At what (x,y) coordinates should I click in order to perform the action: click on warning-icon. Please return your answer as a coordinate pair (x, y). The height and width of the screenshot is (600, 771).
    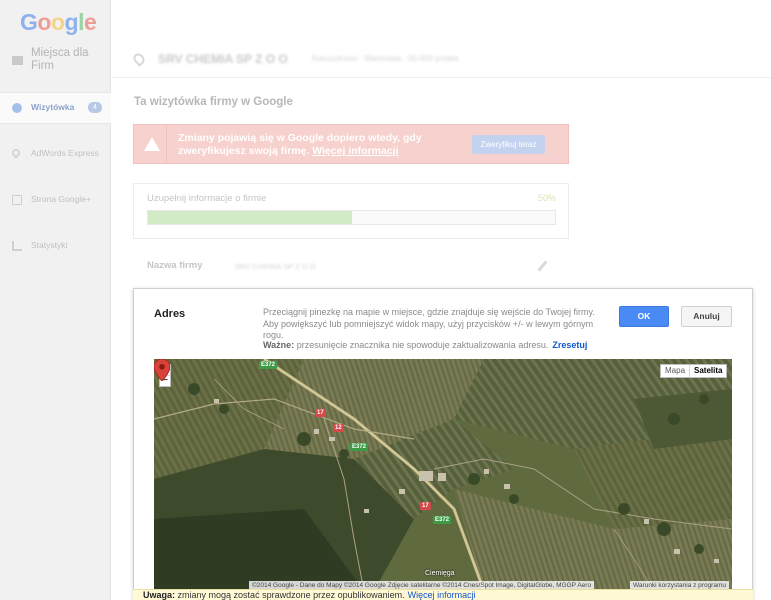
    Looking at the image, I should click on (152, 144).